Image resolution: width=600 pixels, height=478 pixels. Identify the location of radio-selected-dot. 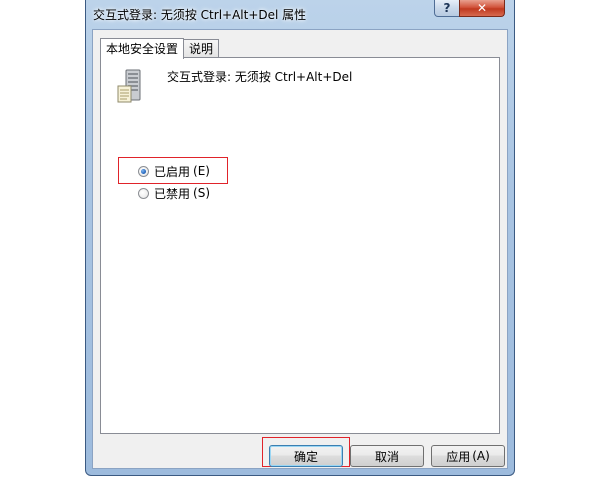
(143, 171).